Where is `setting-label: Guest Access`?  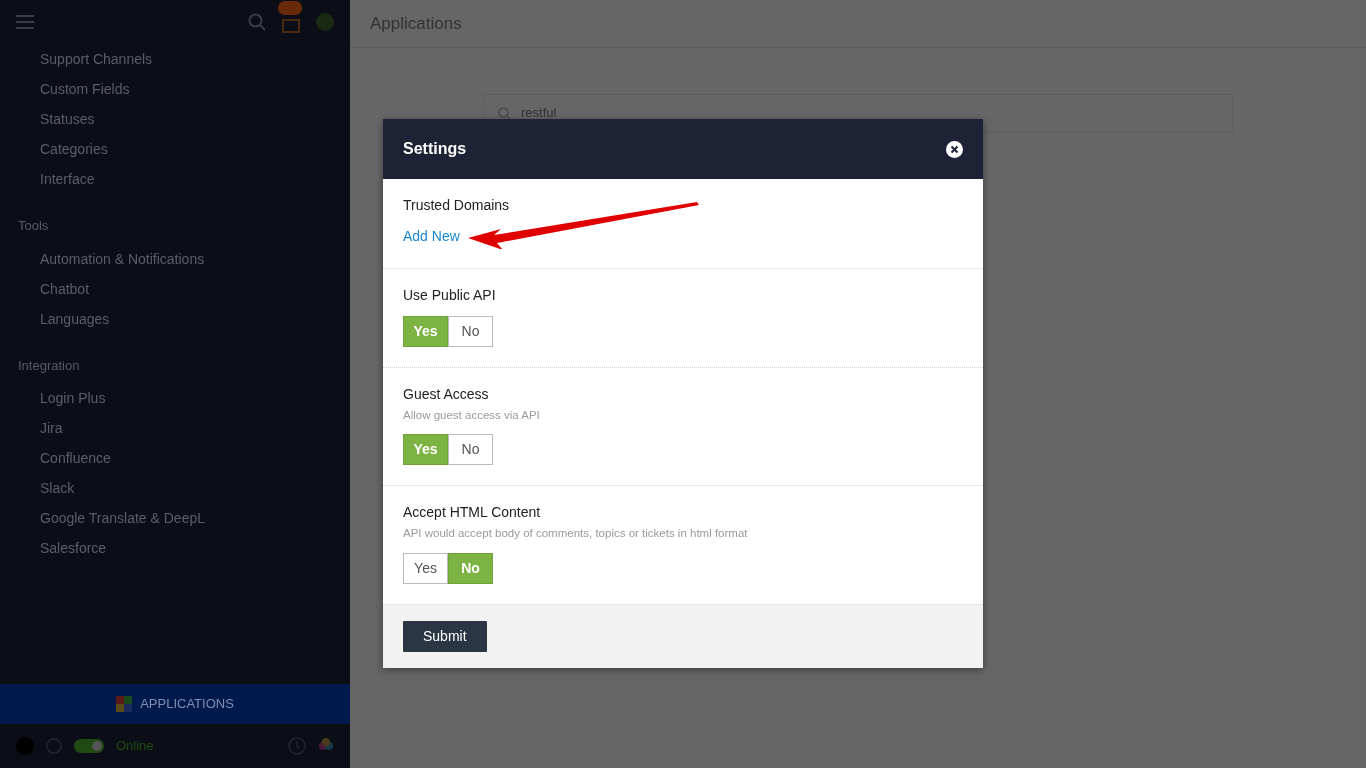
setting-label: Guest Access is located at coordinates (446, 394).